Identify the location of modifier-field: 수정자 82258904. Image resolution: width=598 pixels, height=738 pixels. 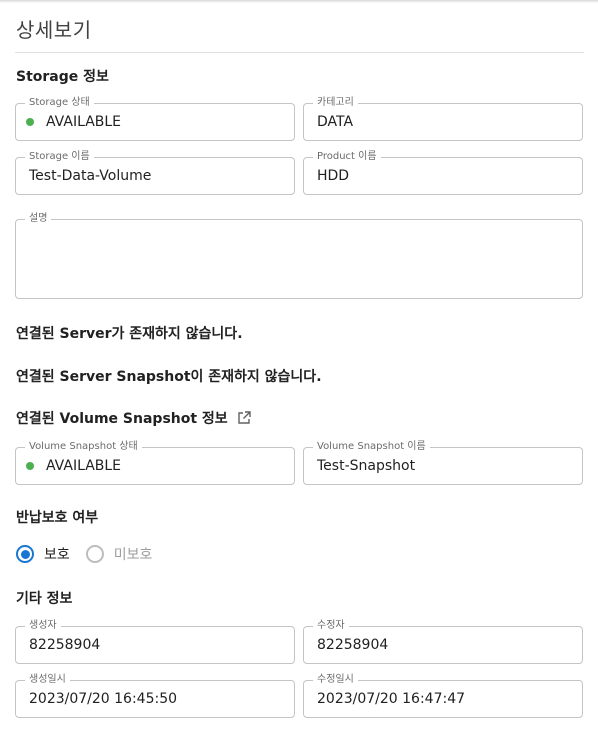
(443, 641).